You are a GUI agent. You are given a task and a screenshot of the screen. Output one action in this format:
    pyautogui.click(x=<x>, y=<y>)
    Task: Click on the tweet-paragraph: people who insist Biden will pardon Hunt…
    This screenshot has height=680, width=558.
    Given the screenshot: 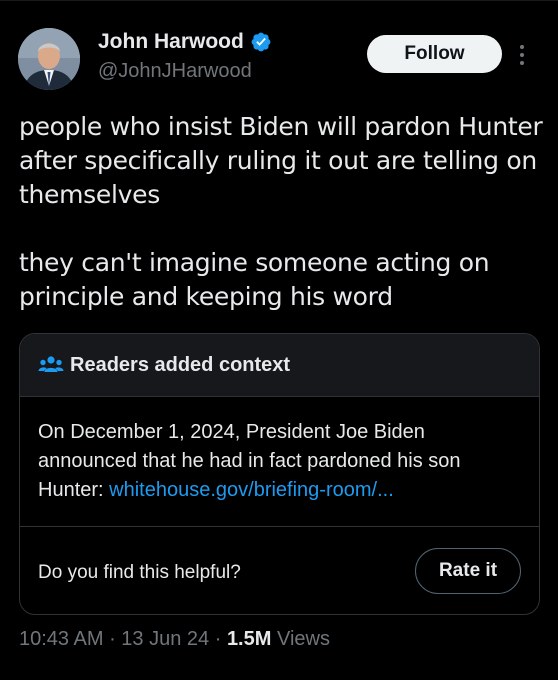 What is the action you would take?
    pyautogui.click(x=281, y=160)
    